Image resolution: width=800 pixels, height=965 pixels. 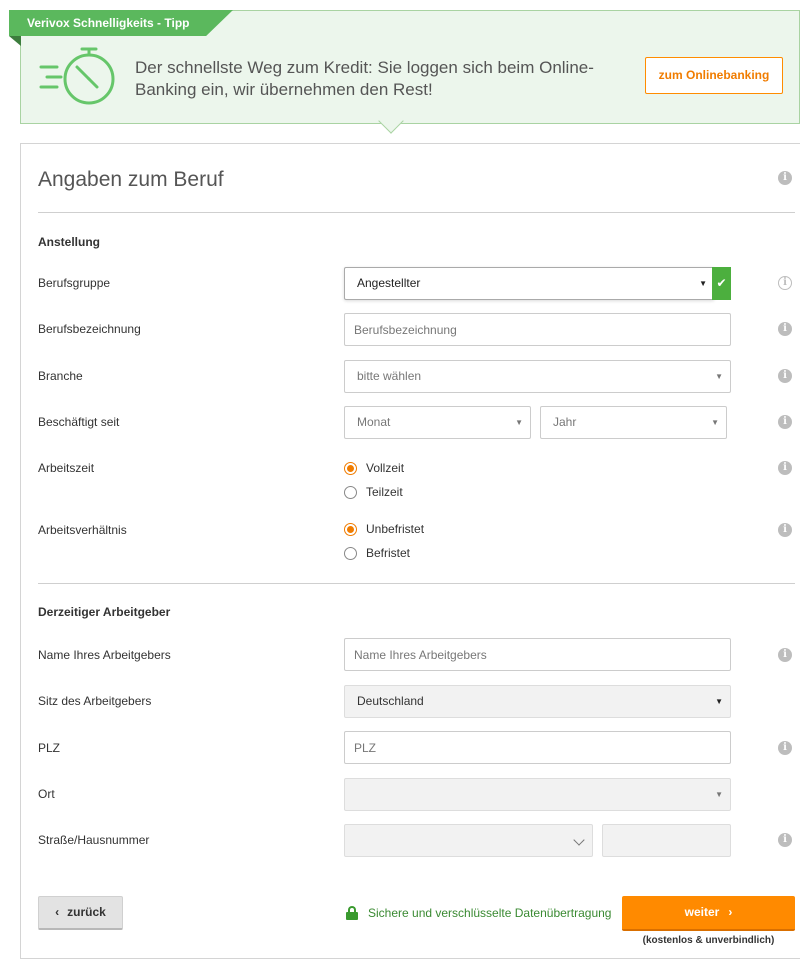 I want to click on back-button-label: zurück, so click(x=86, y=912).